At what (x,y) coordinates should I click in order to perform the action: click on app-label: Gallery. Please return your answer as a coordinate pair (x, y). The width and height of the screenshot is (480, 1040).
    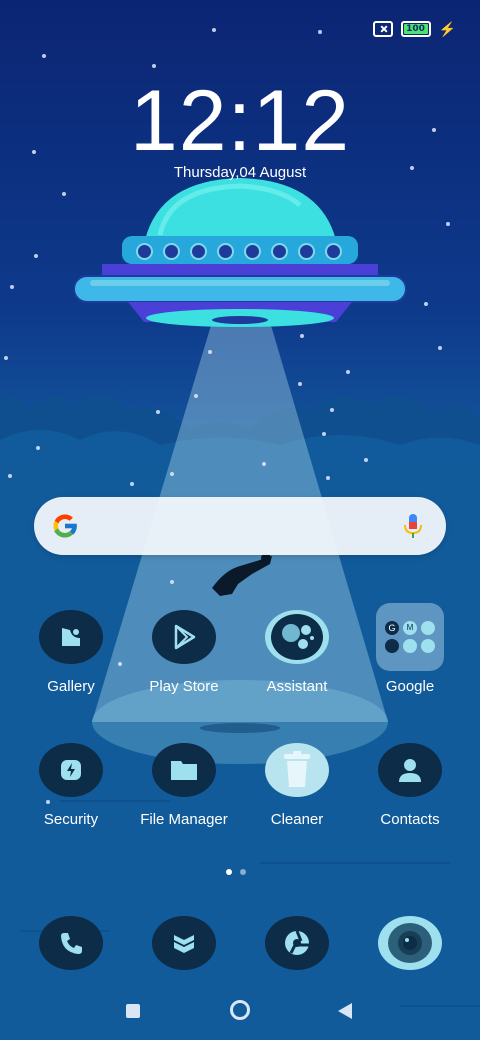
    Looking at the image, I should click on (71, 686).